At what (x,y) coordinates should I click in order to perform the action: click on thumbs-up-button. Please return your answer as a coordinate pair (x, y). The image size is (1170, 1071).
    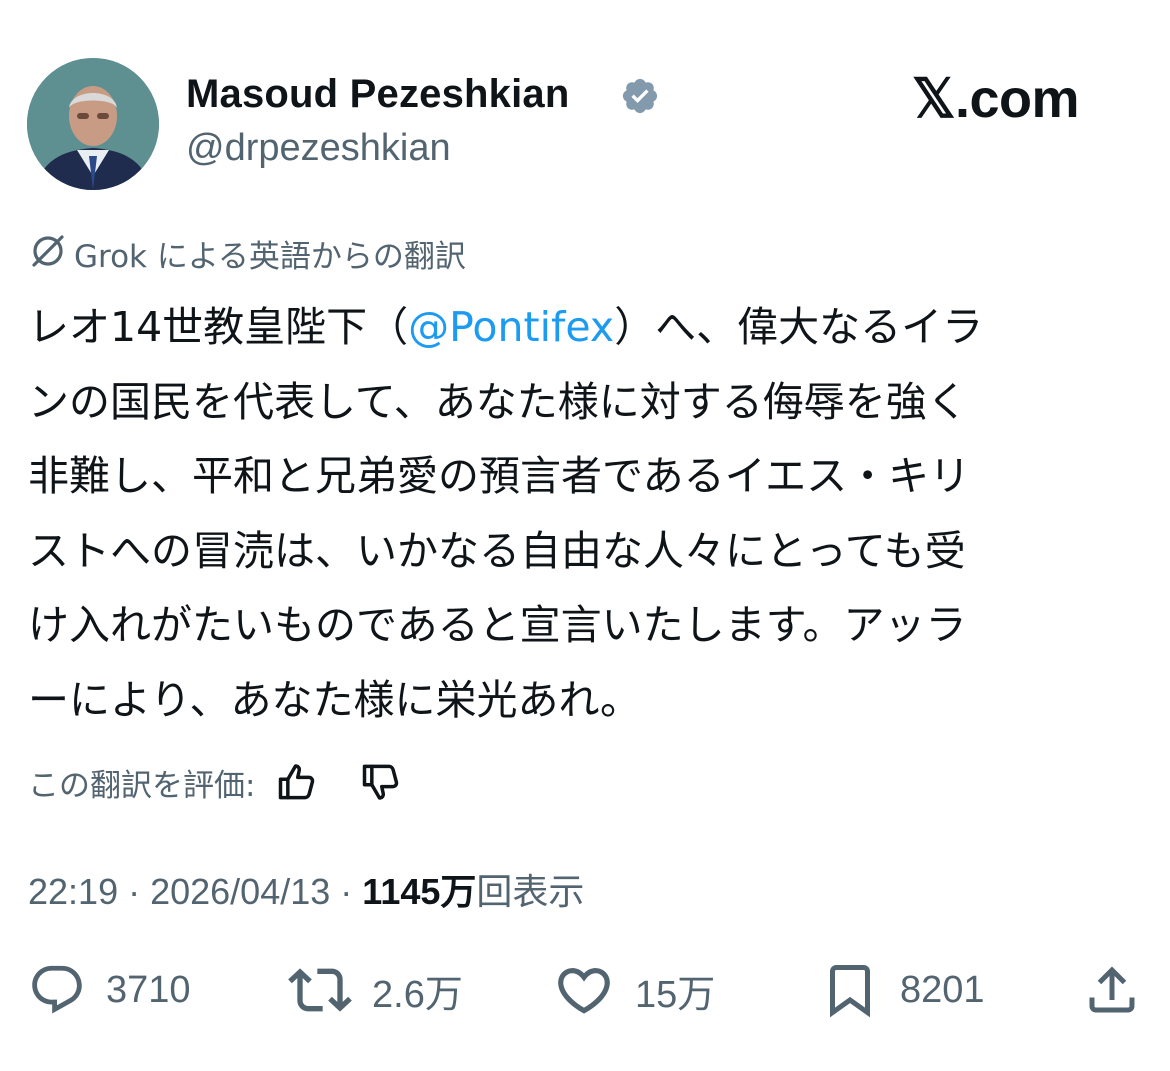
    Looking at the image, I should click on (297, 782).